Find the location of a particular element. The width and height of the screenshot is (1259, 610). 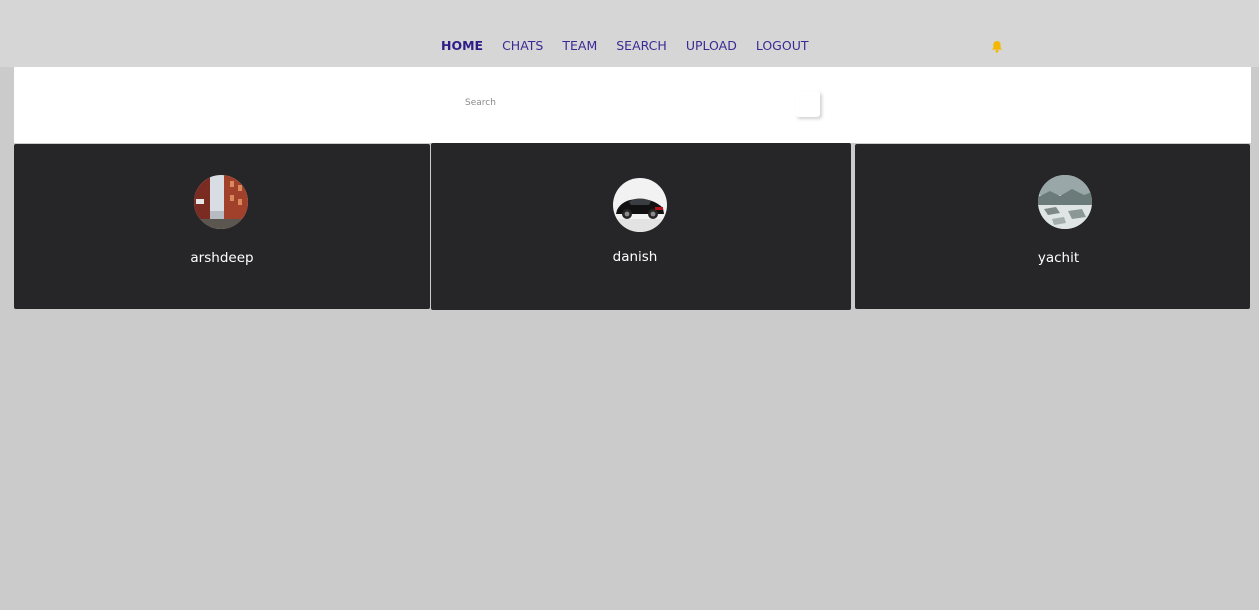

black-car-avatar is located at coordinates (640, 205).